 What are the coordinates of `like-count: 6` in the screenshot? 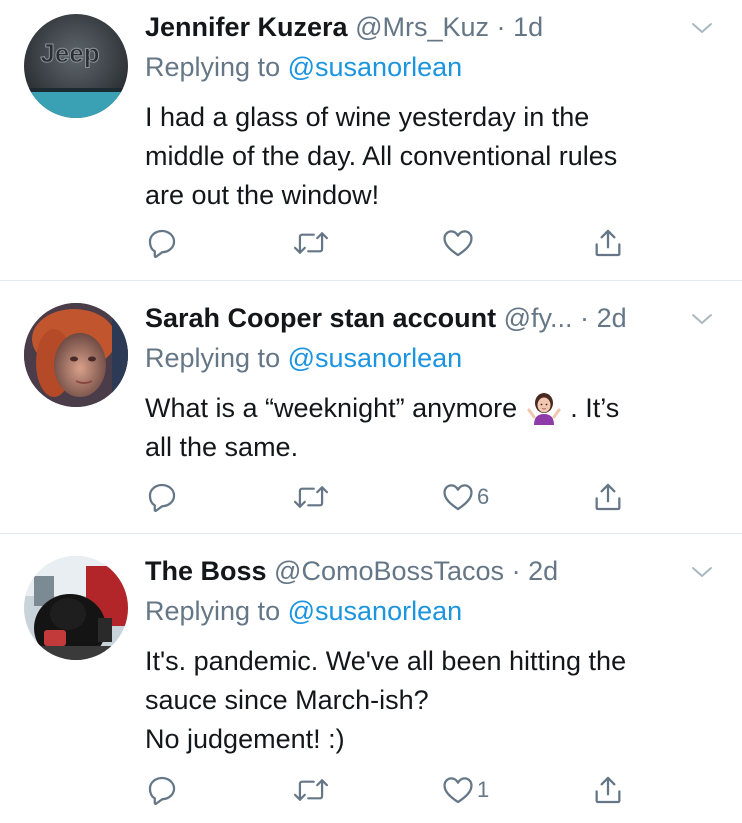 It's located at (483, 496).